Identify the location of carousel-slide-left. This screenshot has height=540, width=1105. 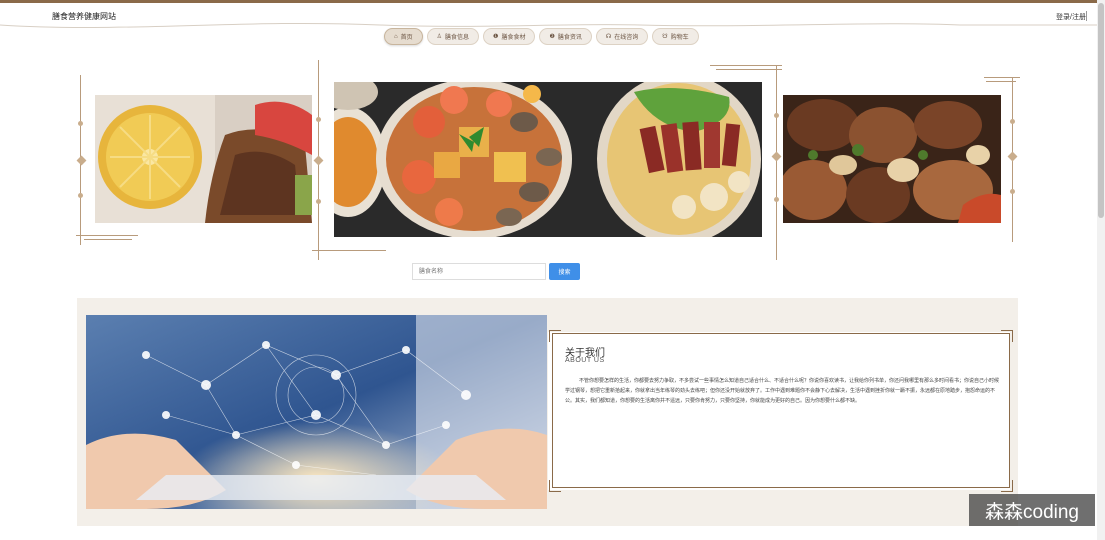
(203, 159).